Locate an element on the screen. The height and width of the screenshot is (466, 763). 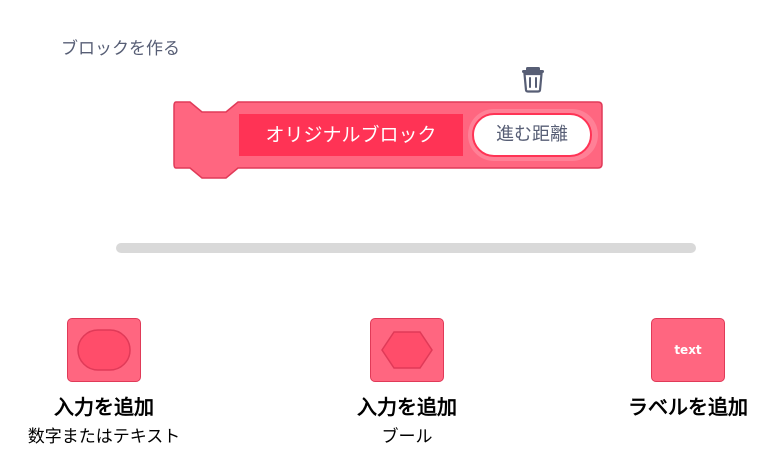
add-label-button: text ラベルを追加 is located at coordinates (670, 369).